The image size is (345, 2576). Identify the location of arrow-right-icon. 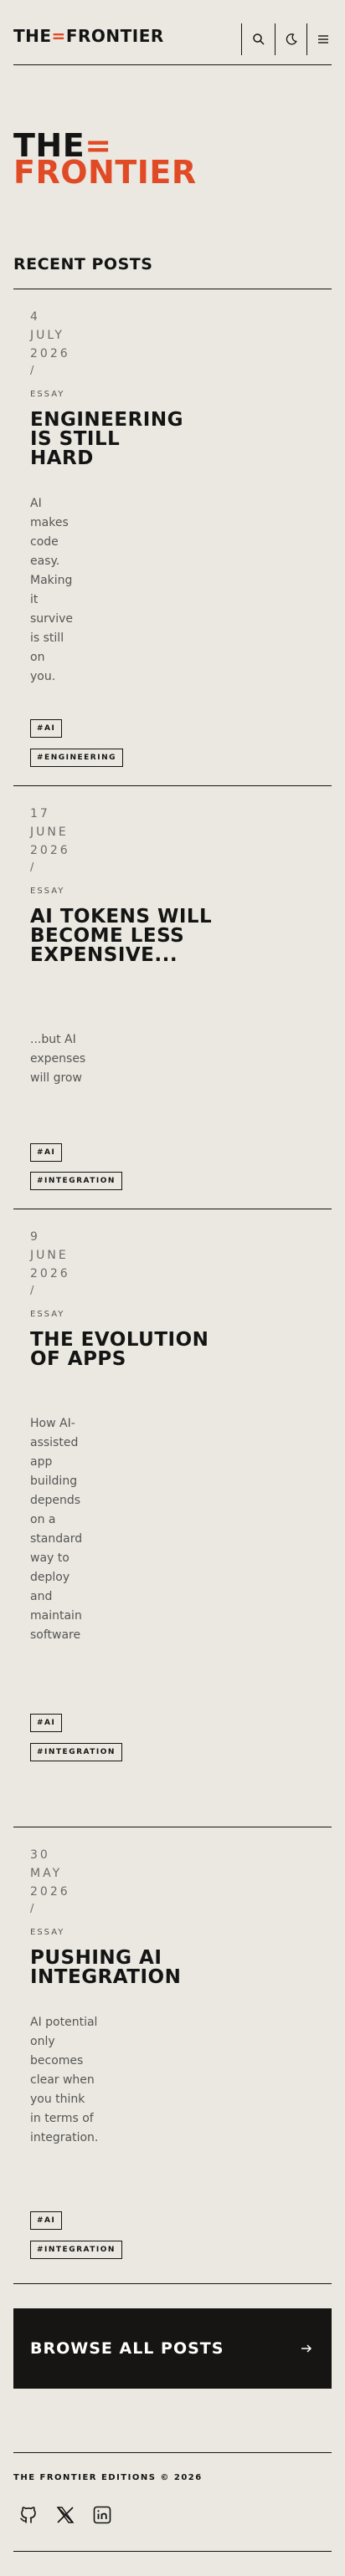
(306, 2348).